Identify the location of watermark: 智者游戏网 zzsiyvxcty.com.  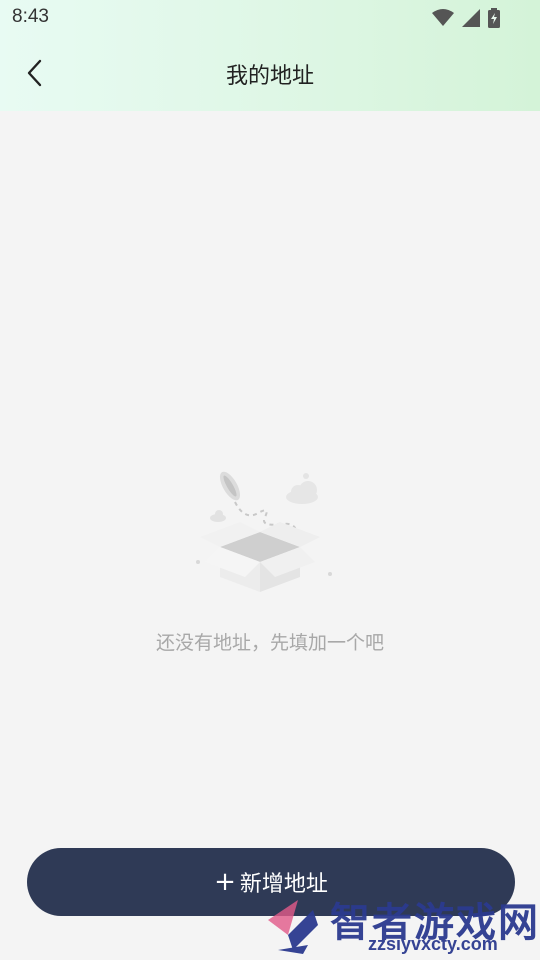
(399, 925).